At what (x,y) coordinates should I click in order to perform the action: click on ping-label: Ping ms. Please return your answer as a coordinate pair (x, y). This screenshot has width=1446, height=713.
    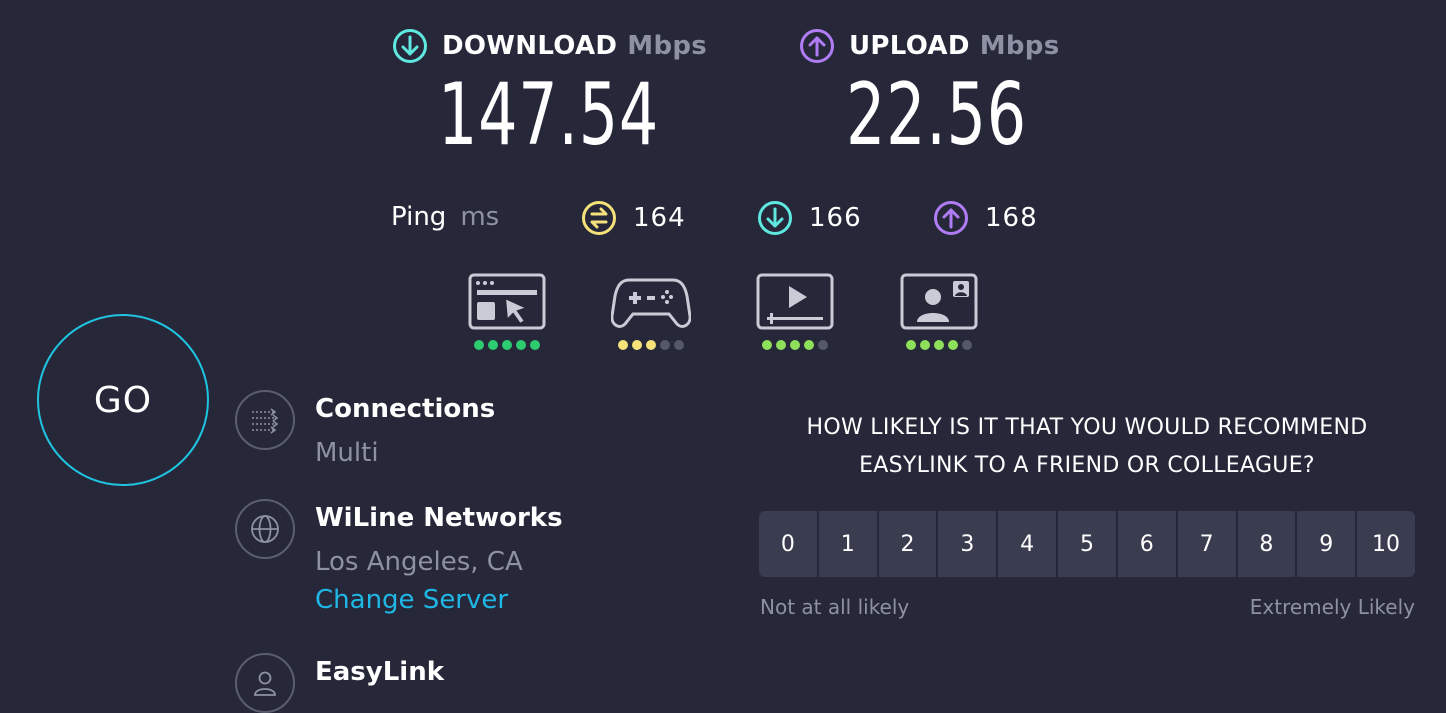
    Looking at the image, I should click on (445, 217).